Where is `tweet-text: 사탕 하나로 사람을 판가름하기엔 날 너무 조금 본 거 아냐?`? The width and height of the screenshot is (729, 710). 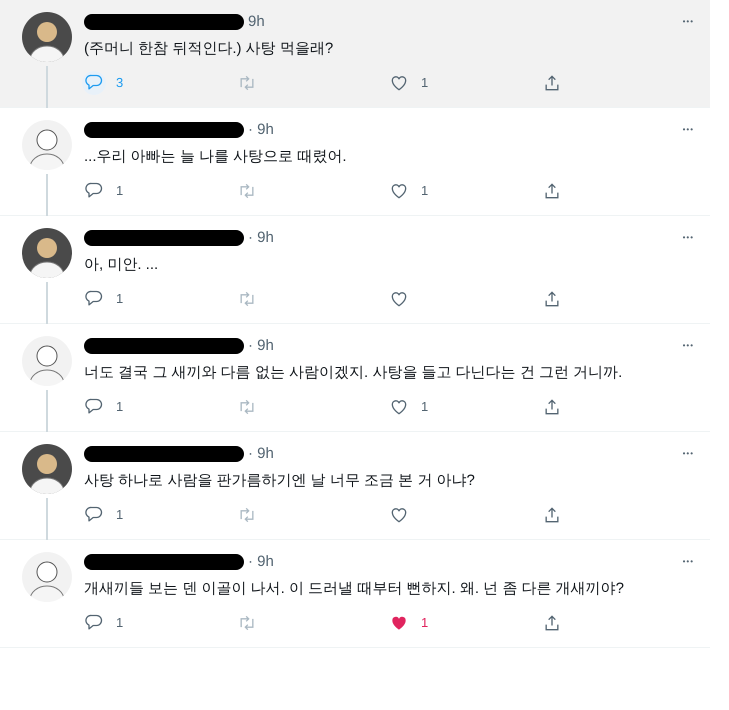
tweet-text: 사탕 하나로 사람을 판가름하기엔 날 너무 조금 본 거 아냐? is located at coordinates (280, 481).